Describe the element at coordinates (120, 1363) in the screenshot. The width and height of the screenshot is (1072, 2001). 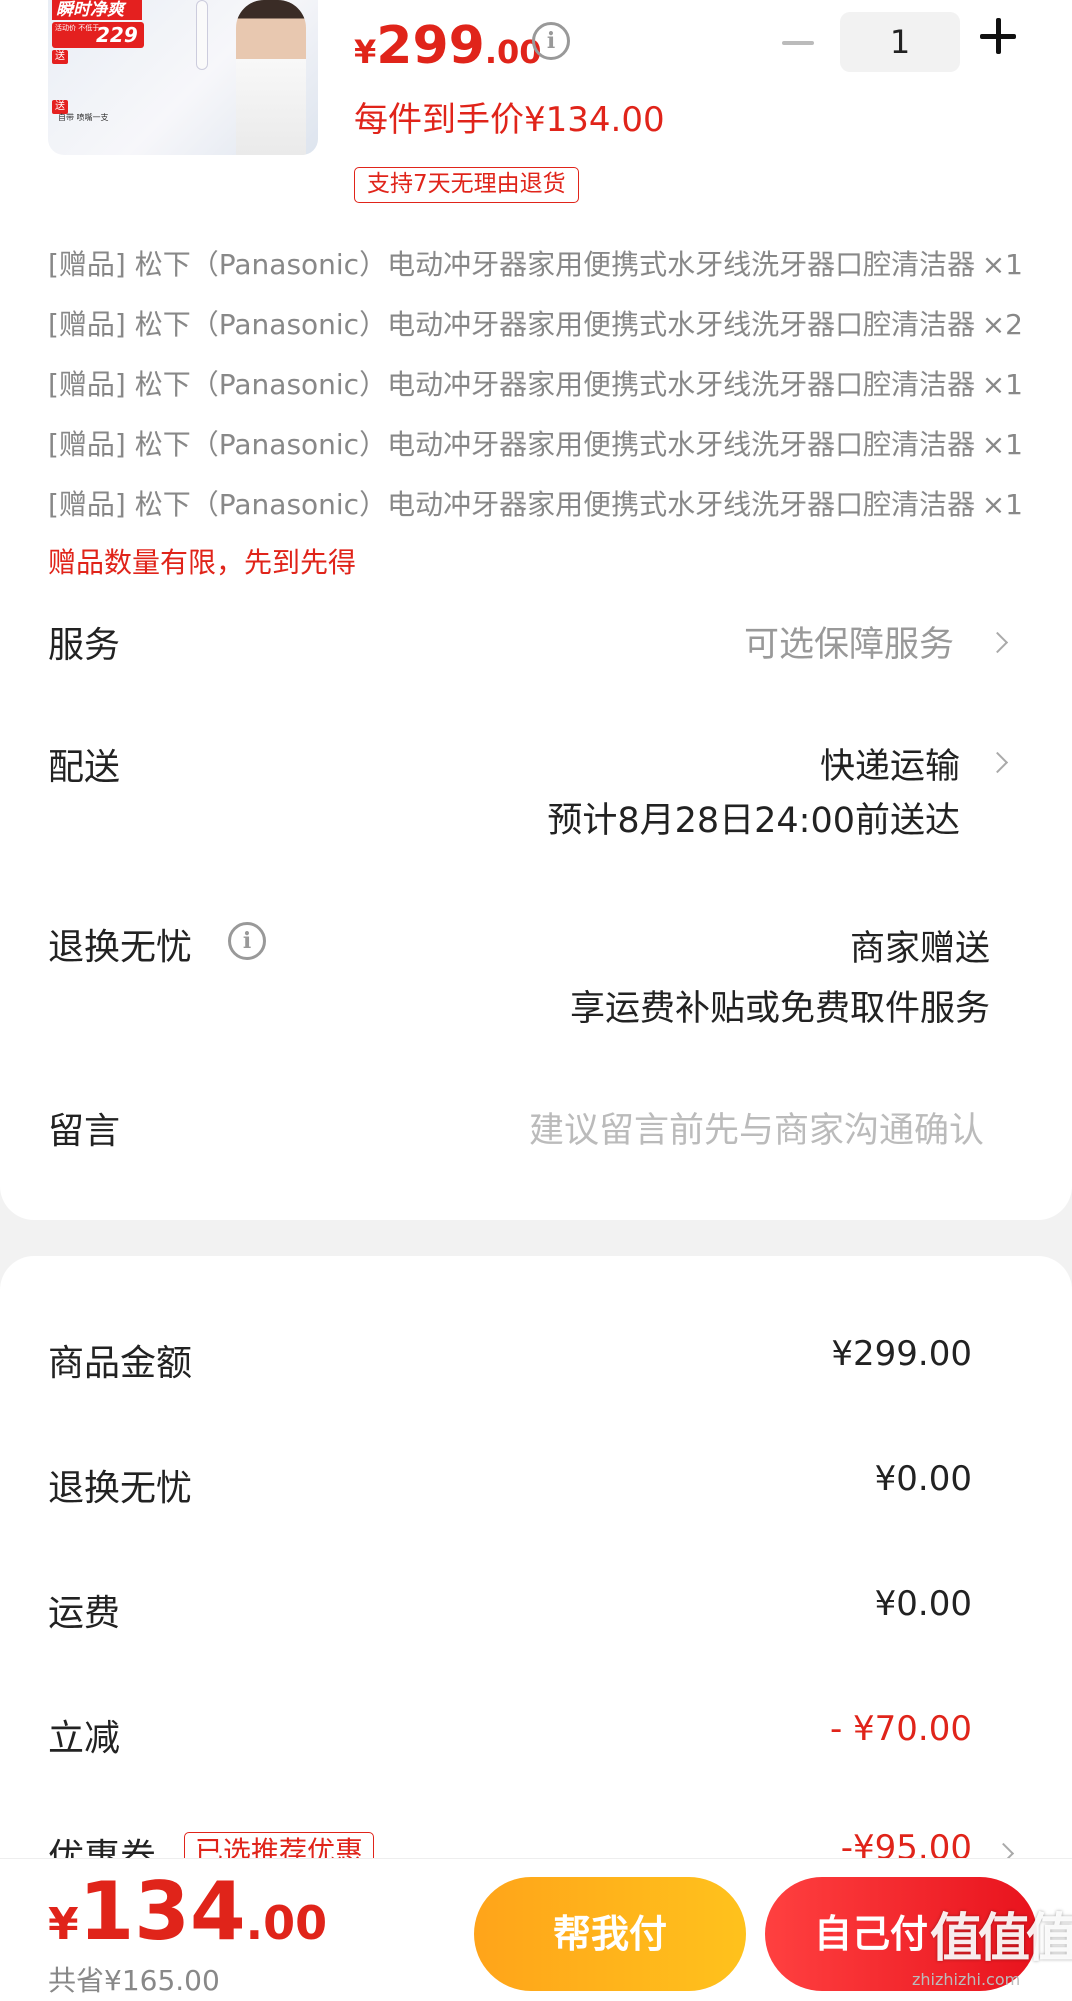
I see `goods-amount-label: 商品金额` at that location.